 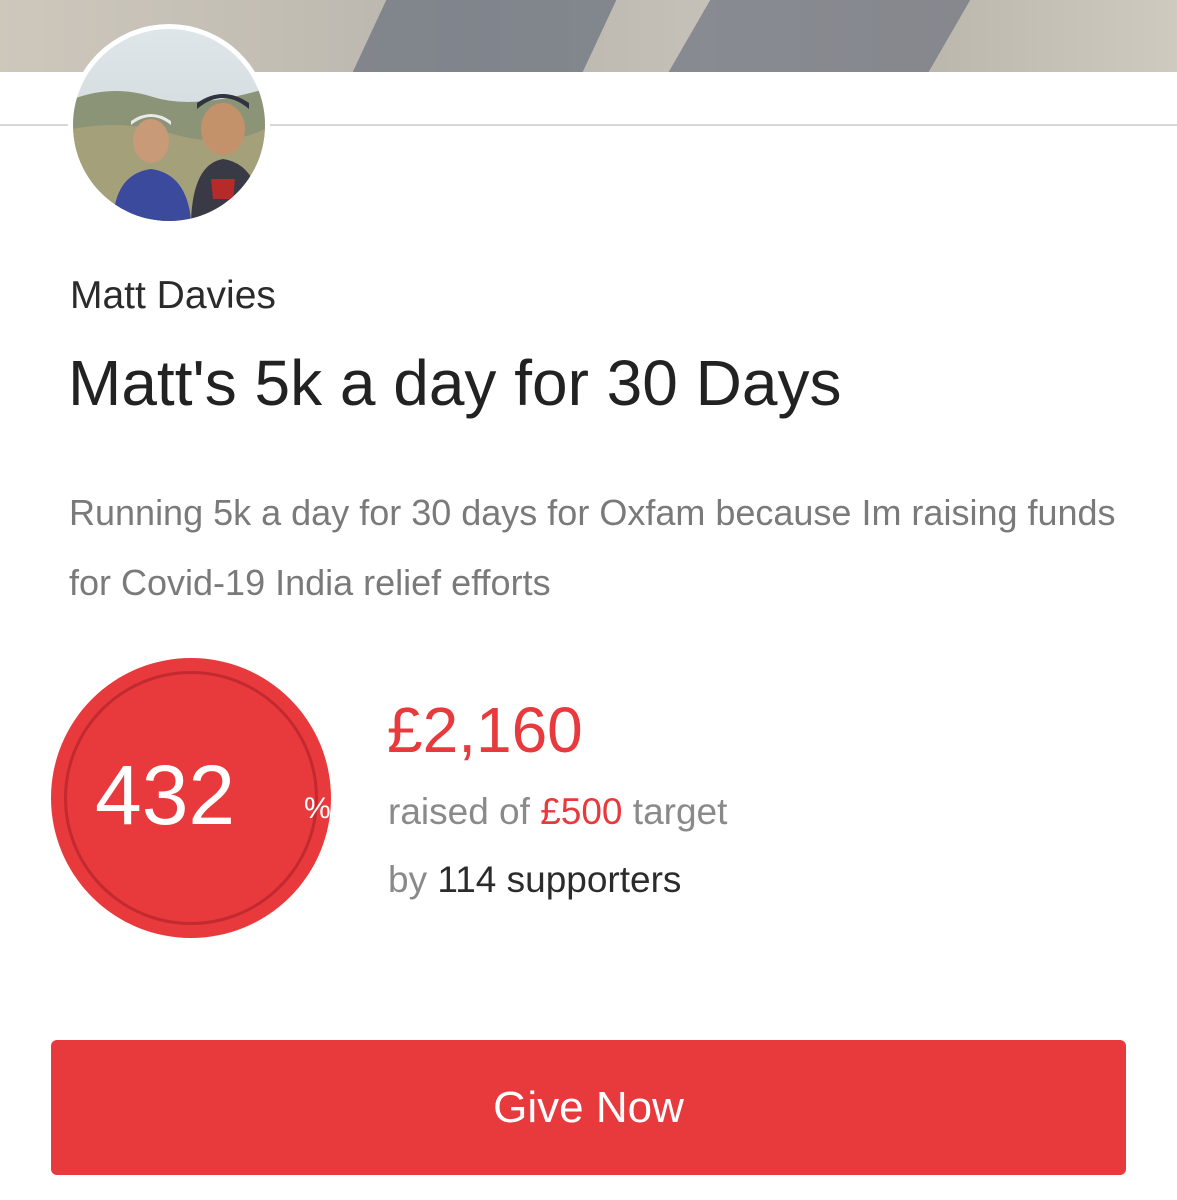 What do you see at coordinates (455, 383) in the screenshot?
I see `page-title: Matt's 5k a day for 30 Days` at bounding box center [455, 383].